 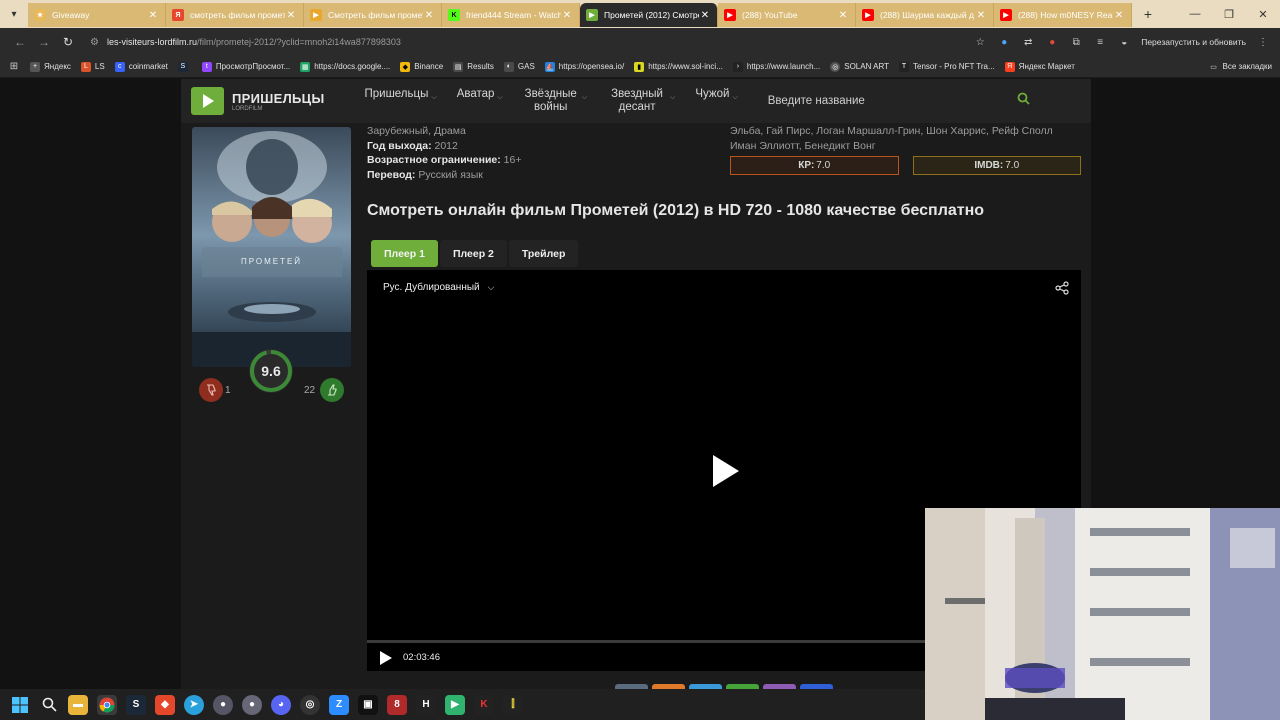 What do you see at coordinates (94, 42) in the screenshot?
I see `site-info-icon: ⚙` at bounding box center [94, 42].